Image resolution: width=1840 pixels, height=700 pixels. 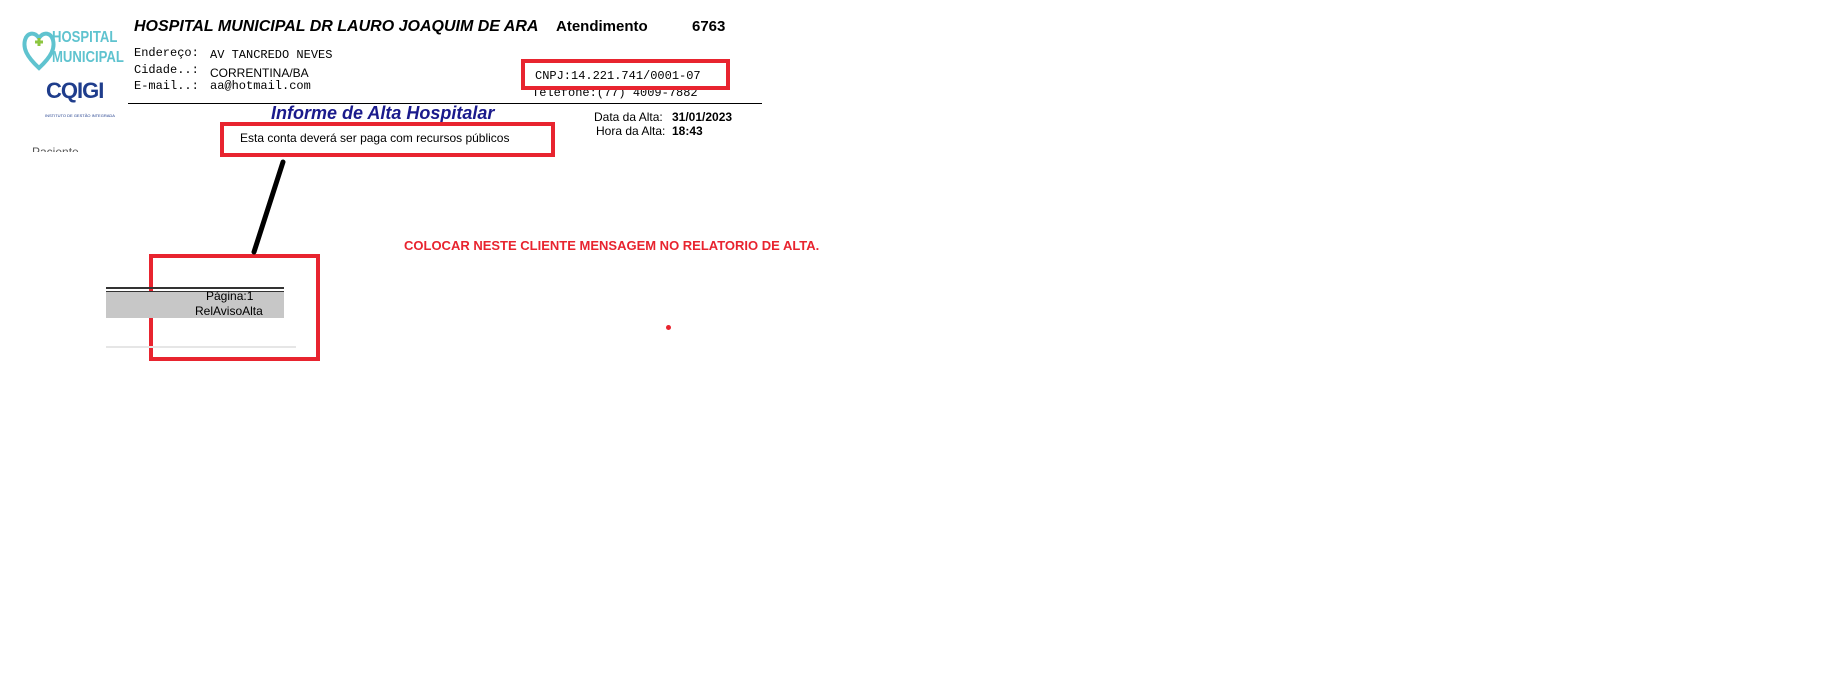 I want to click on page-number: Página:1, so click(x=230, y=296).